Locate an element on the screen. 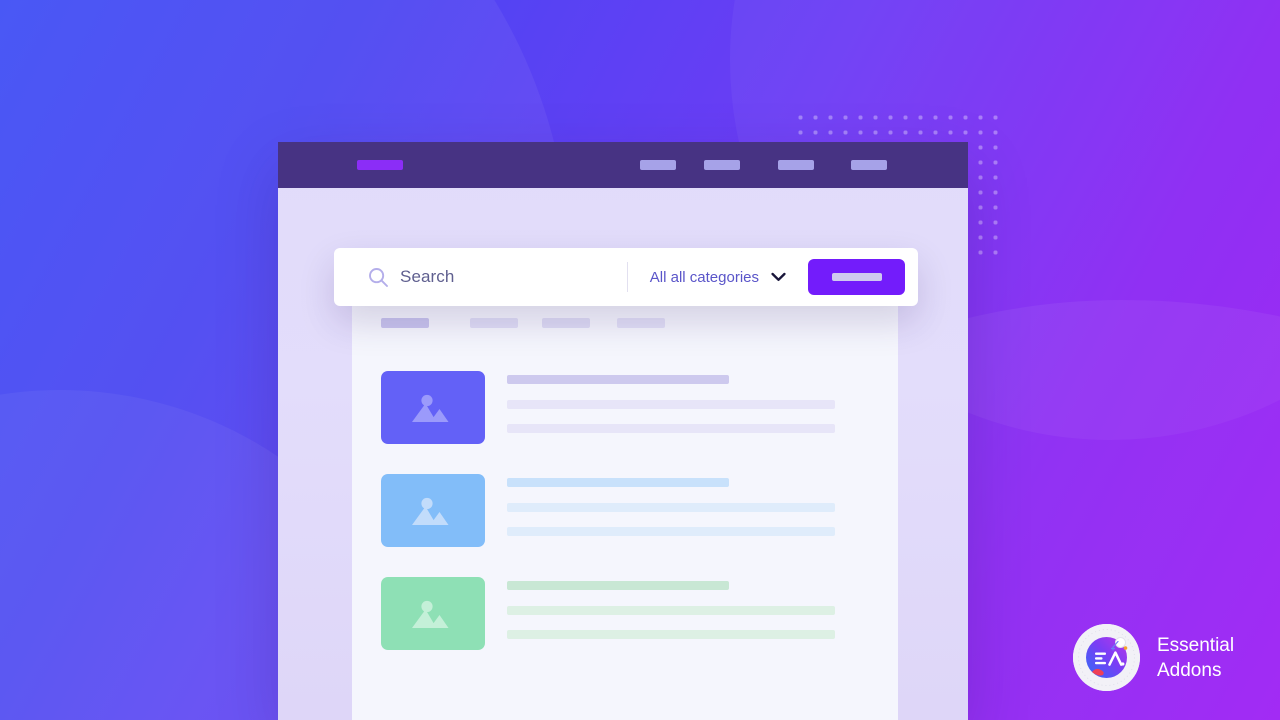 This screenshot has height=720, width=1280. ea-logo-glyph is located at coordinates (1106, 657).